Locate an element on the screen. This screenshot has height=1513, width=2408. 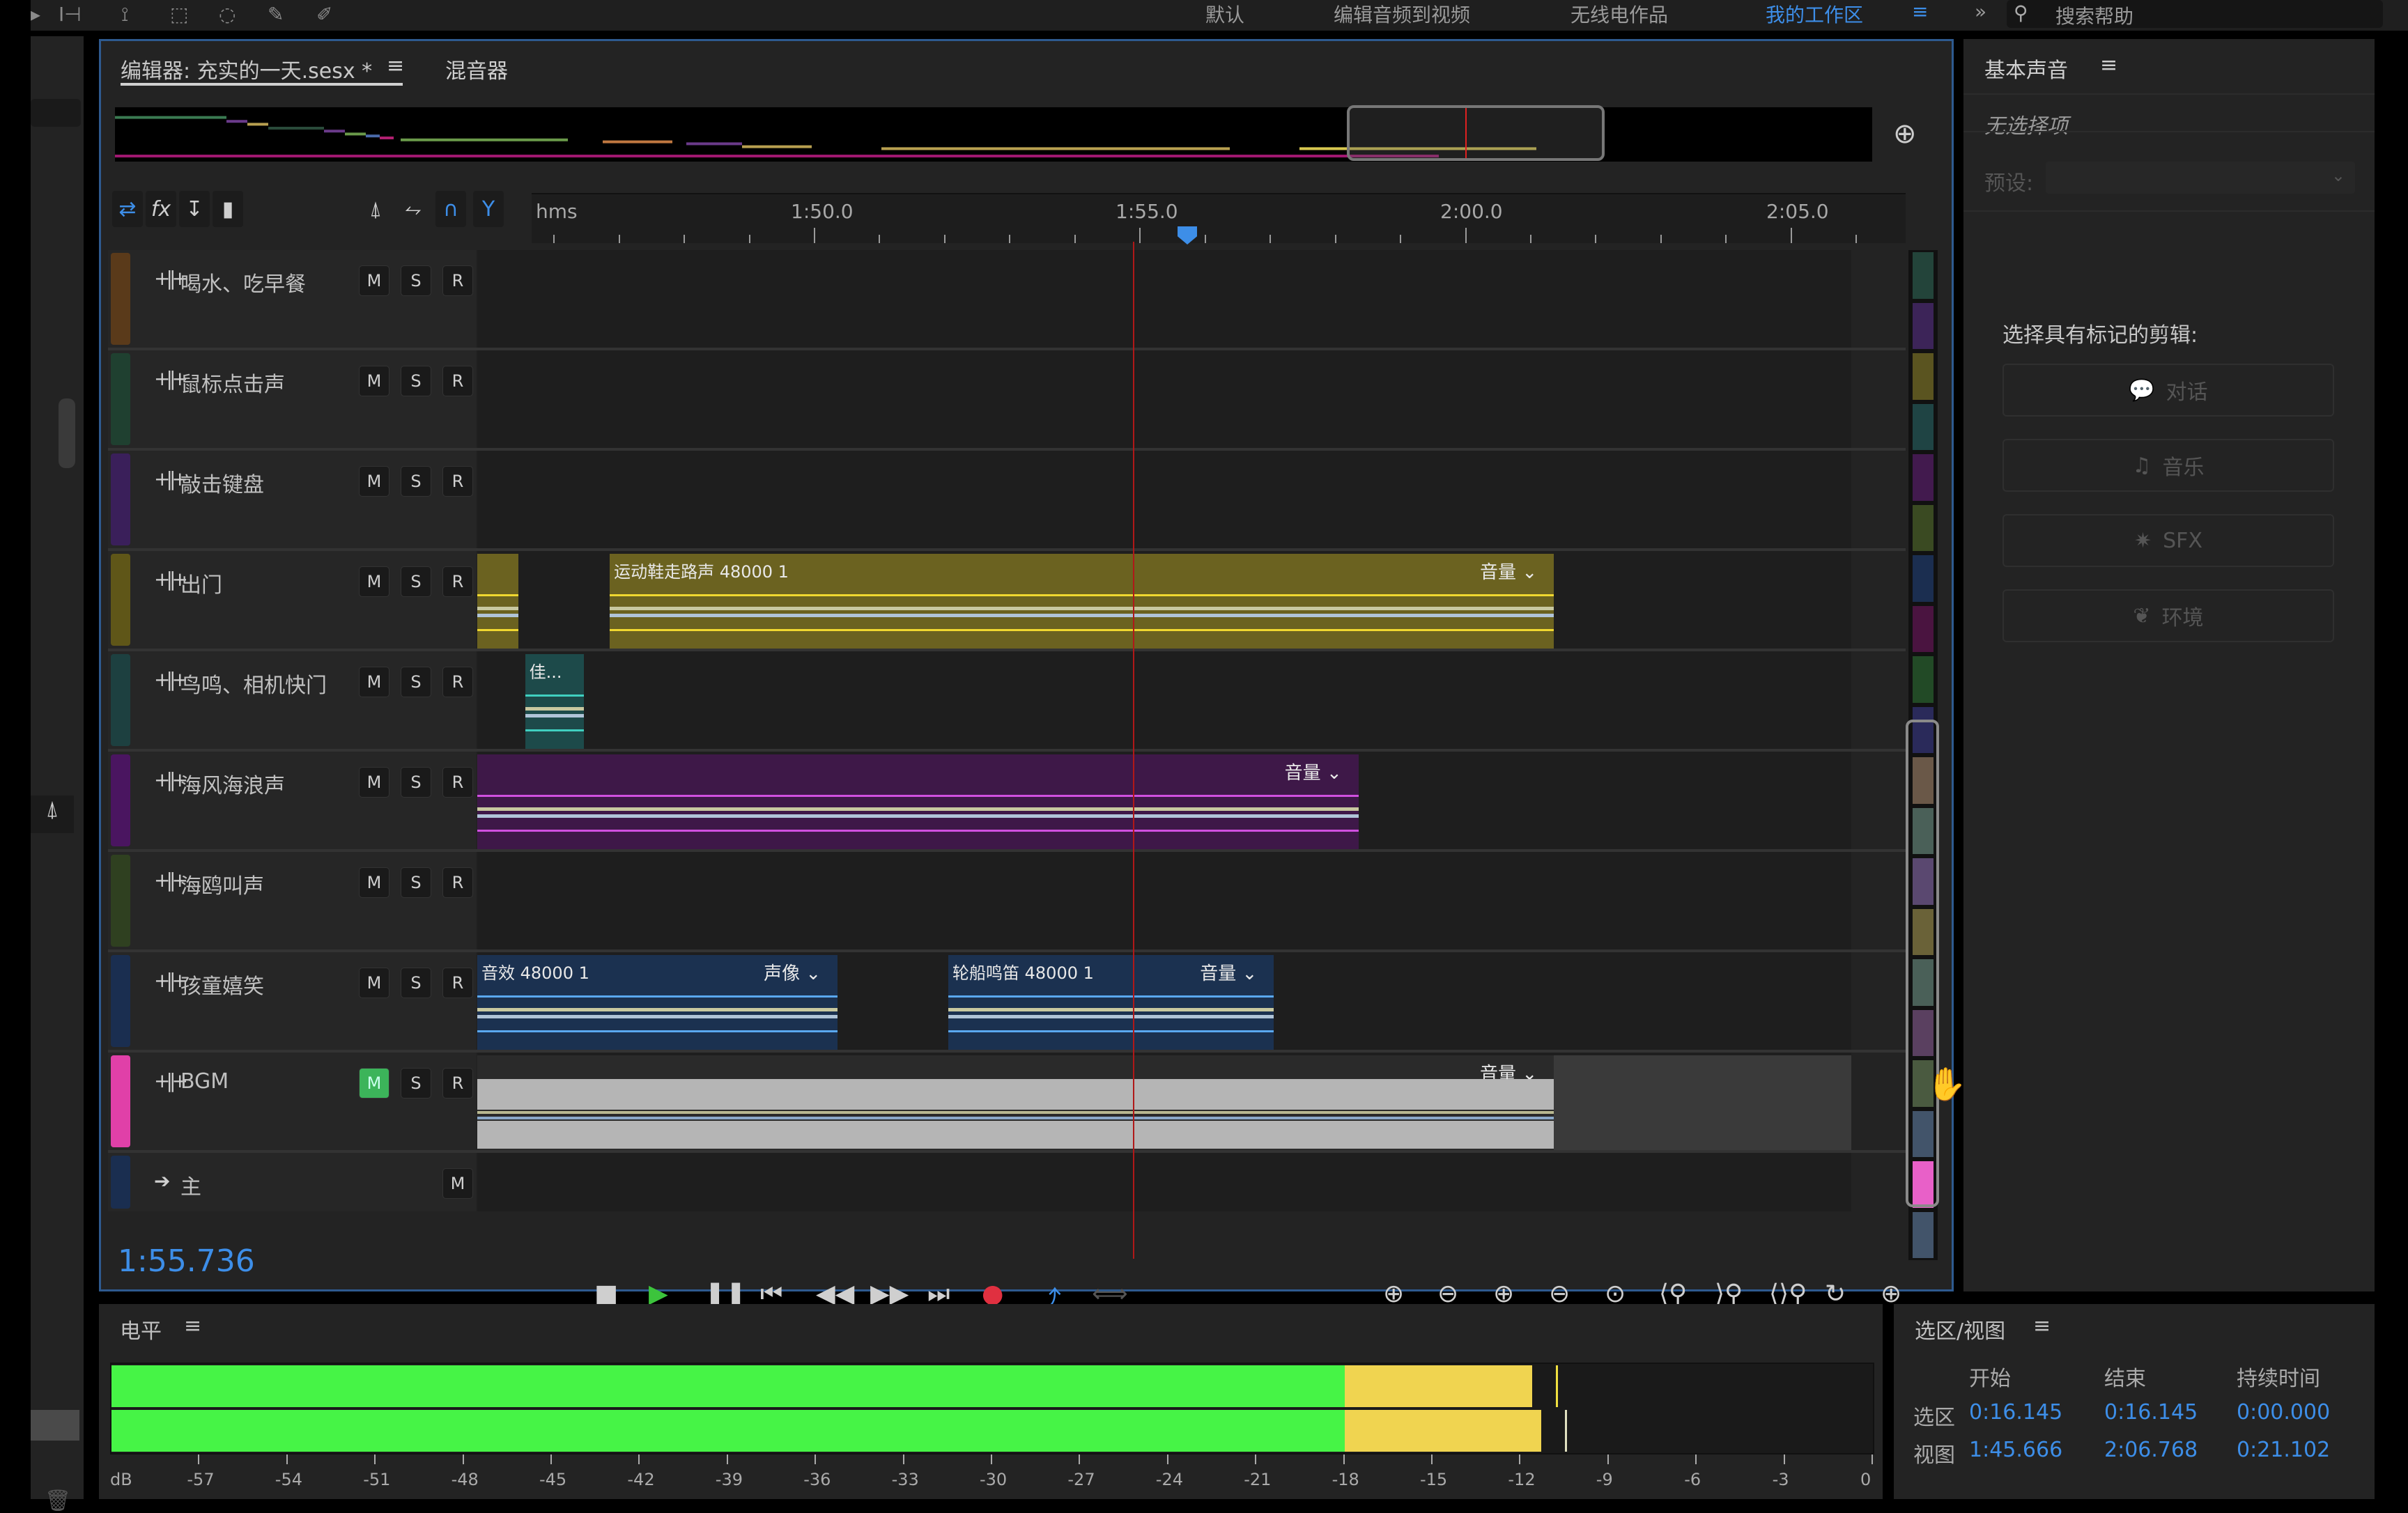
track-header: +‖+ 海鸥叫声 M S R I is located at coordinates (310, 900).